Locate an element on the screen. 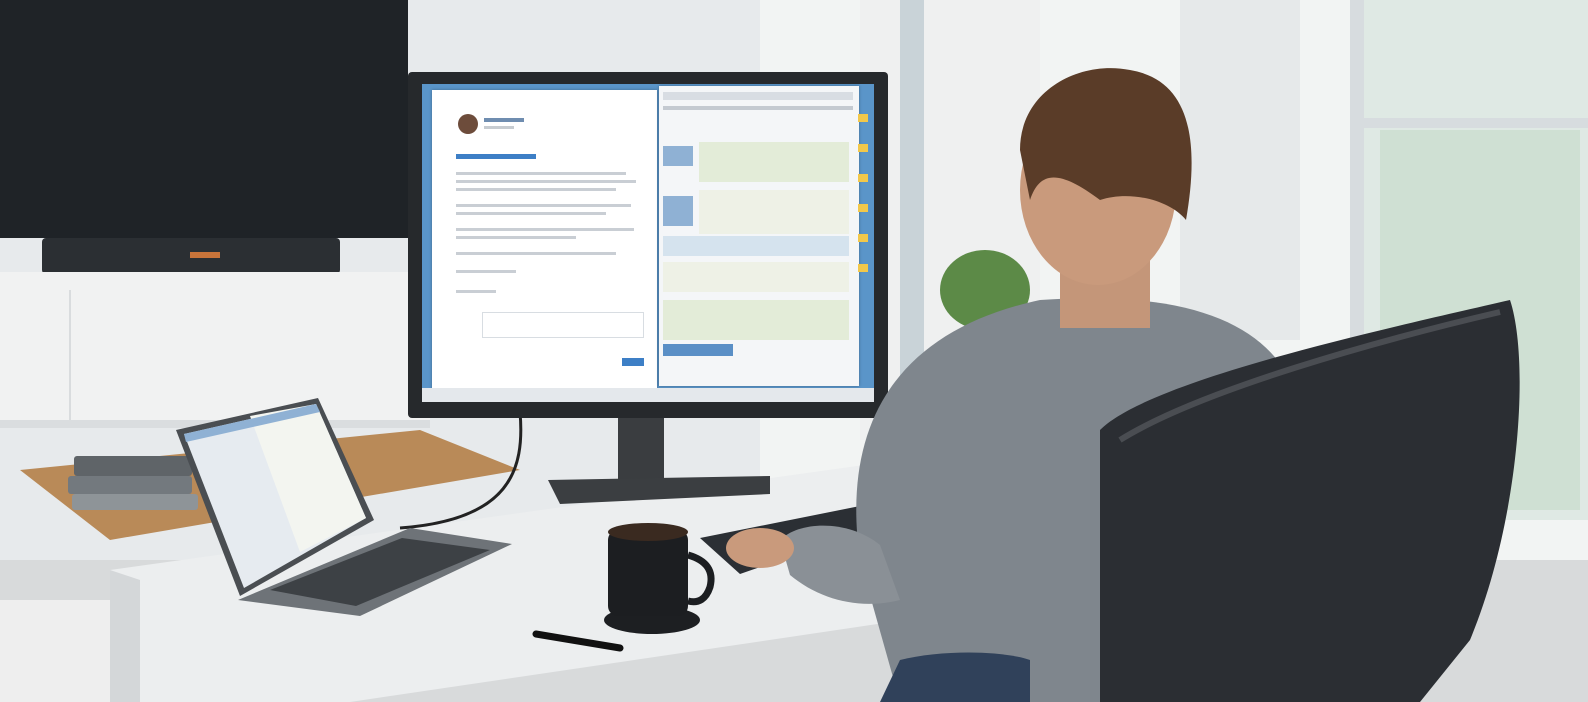  send-button is located at coordinates (633, 362).